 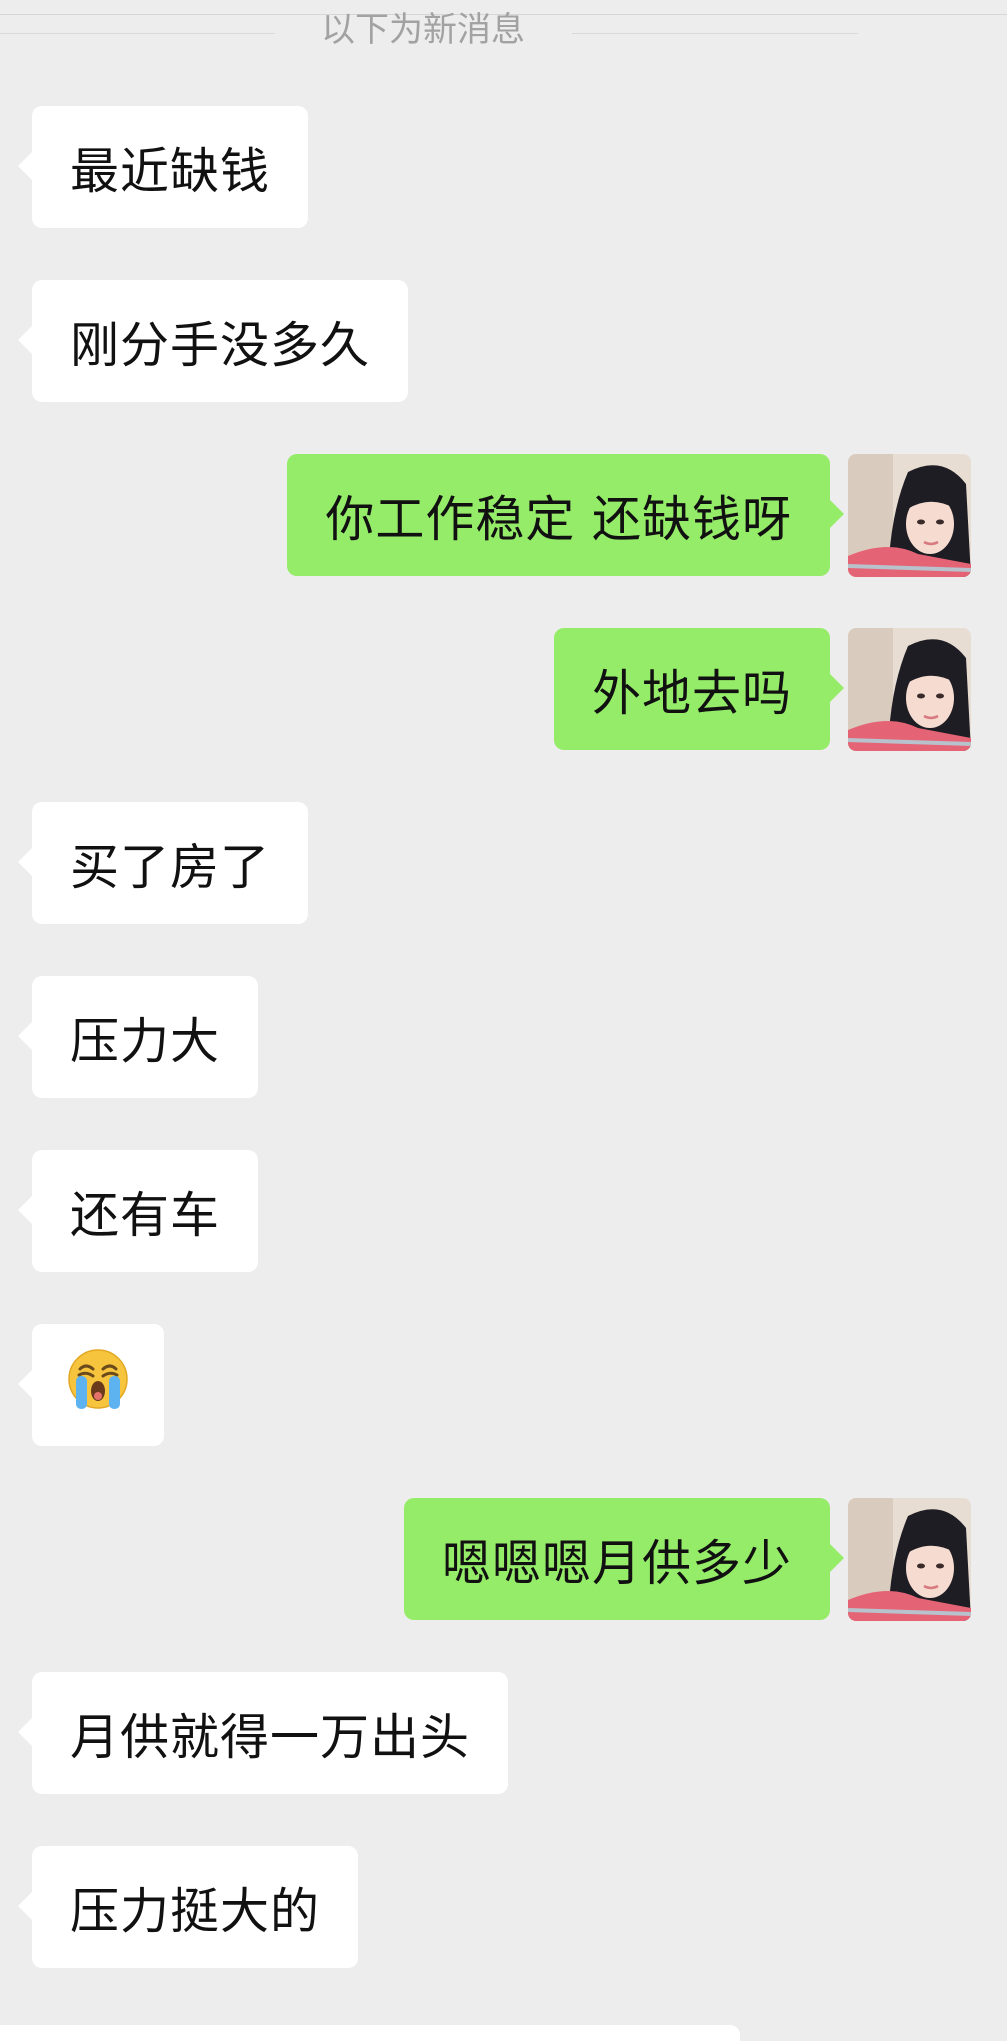 I want to click on message-outgoing: 你工作稳定 还缺钱呀, so click(x=565, y=515).